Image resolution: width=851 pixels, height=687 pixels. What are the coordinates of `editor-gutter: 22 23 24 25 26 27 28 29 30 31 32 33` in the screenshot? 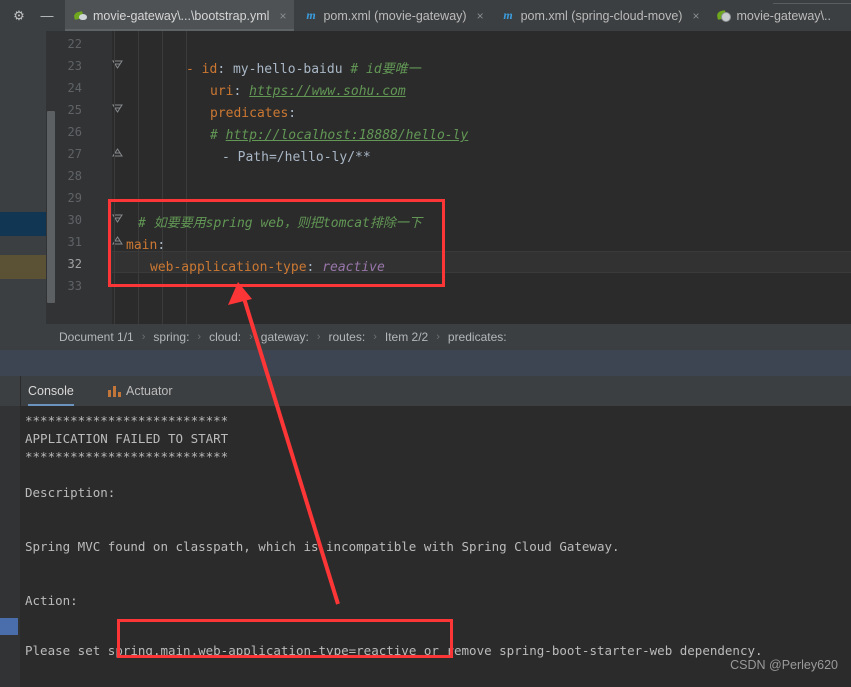 It's located at (89, 177).